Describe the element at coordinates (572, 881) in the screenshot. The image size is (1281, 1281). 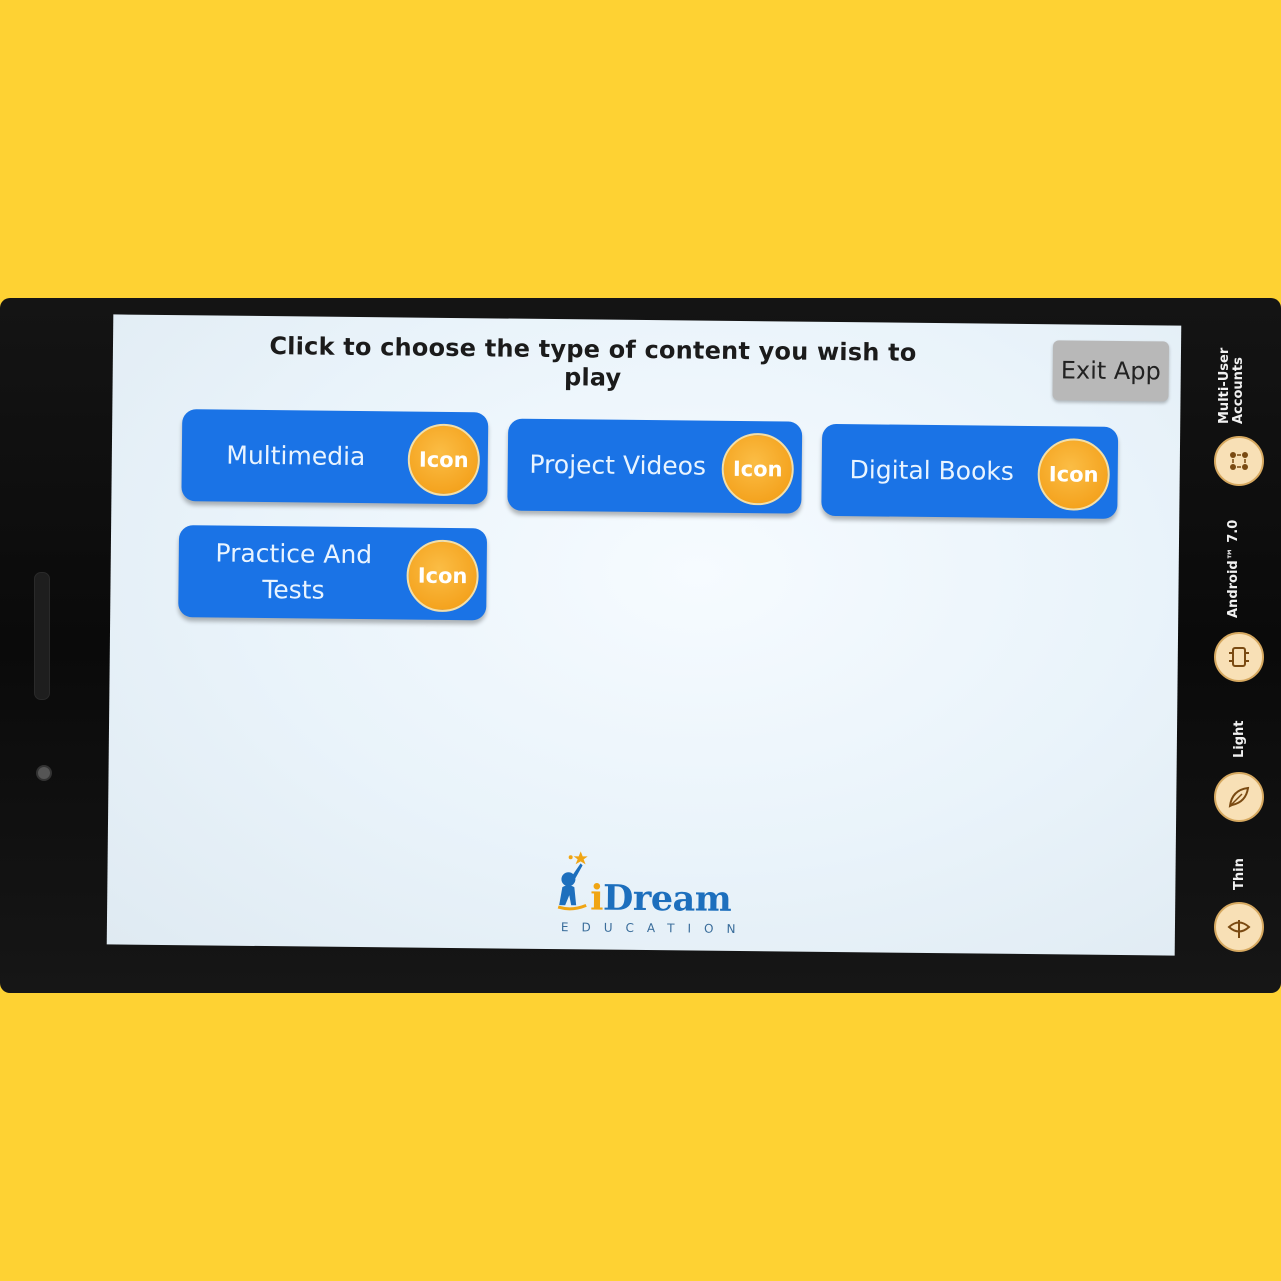
I see `reaching-child-icon` at that location.